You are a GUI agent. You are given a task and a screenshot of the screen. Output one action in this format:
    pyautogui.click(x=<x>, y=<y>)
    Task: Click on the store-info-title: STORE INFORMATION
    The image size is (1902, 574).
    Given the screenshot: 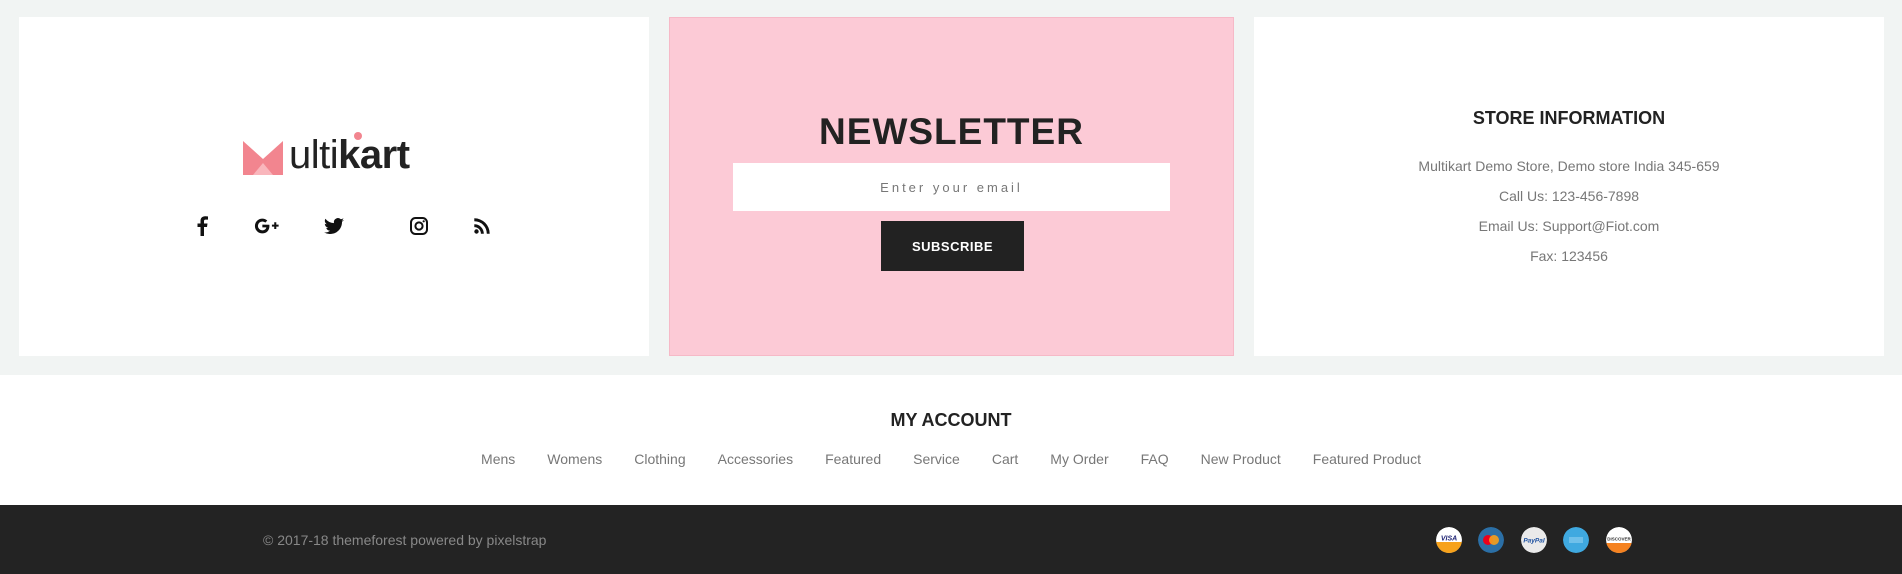 What is the action you would take?
    pyautogui.click(x=1569, y=118)
    